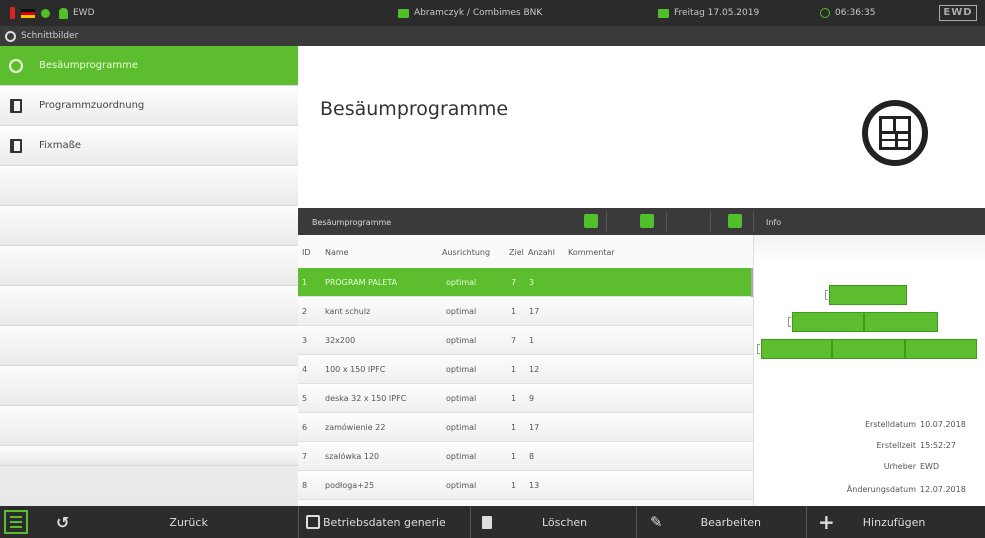 The image size is (985, 538). Describe the element at coordinates (487, 522) in the screenshot. I see `trash-icon` at that location.